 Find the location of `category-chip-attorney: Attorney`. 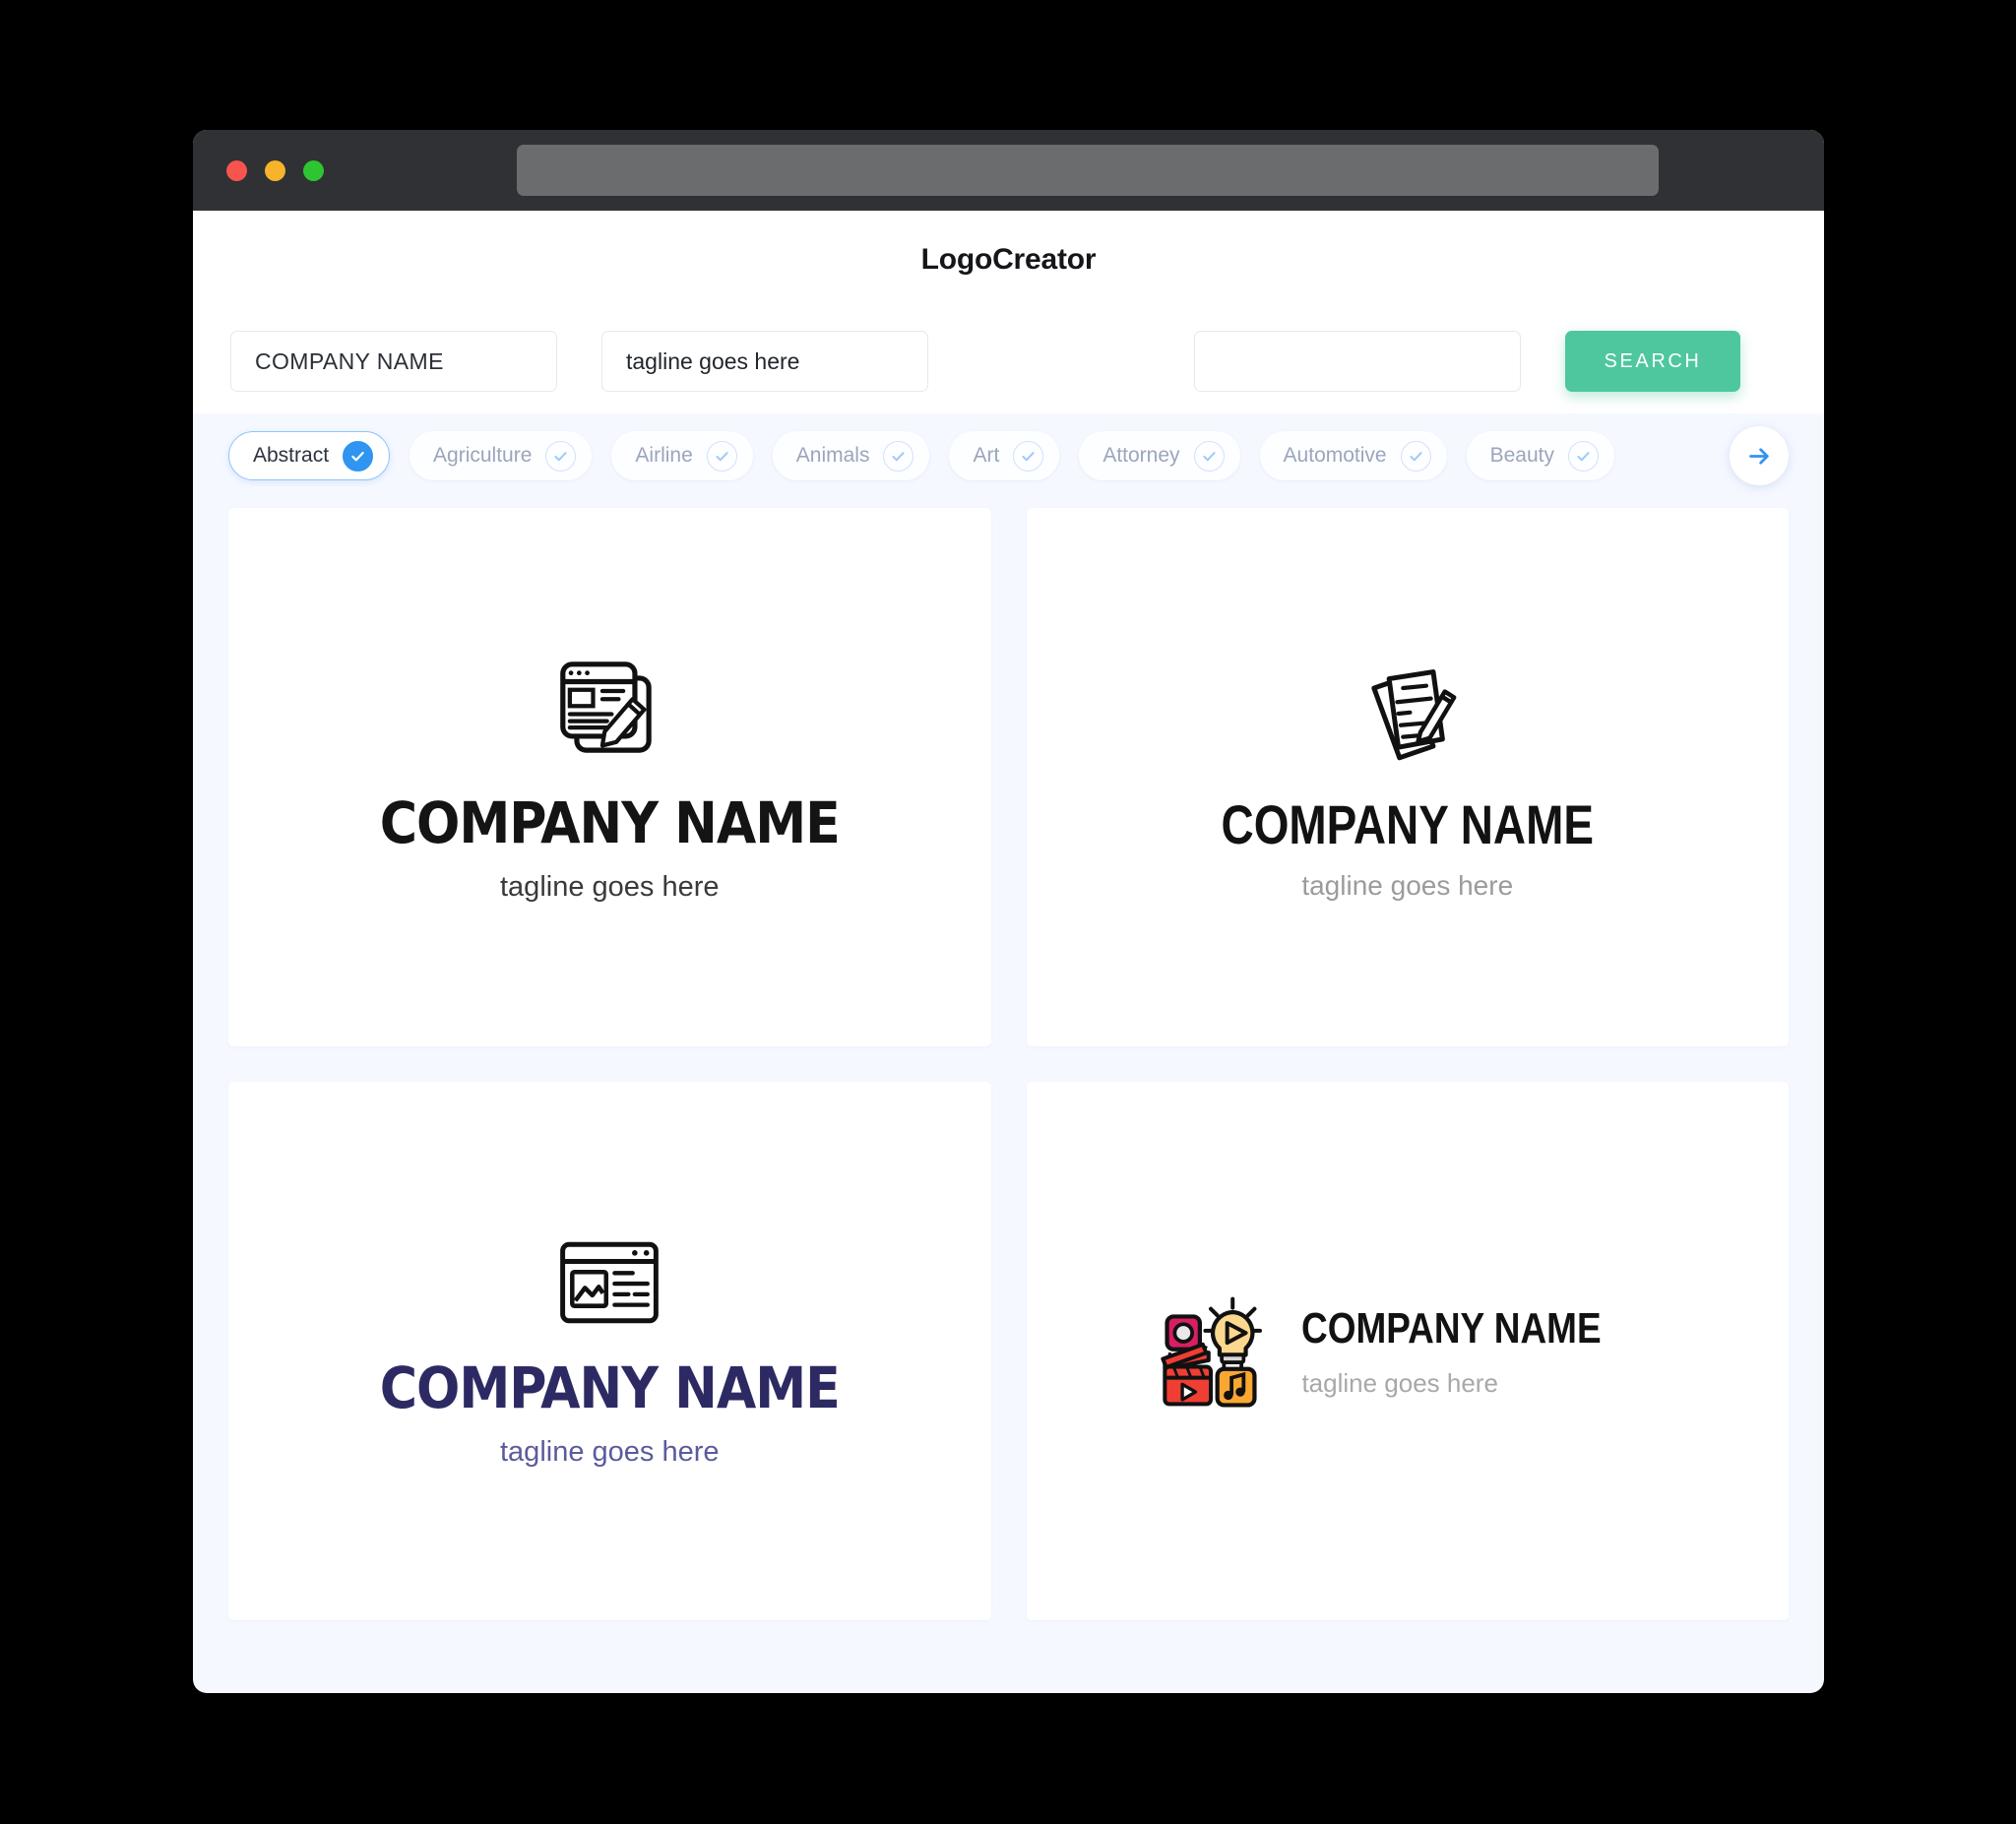

category-chip-attorney: Attorney is located at coordinates (1159, 455).